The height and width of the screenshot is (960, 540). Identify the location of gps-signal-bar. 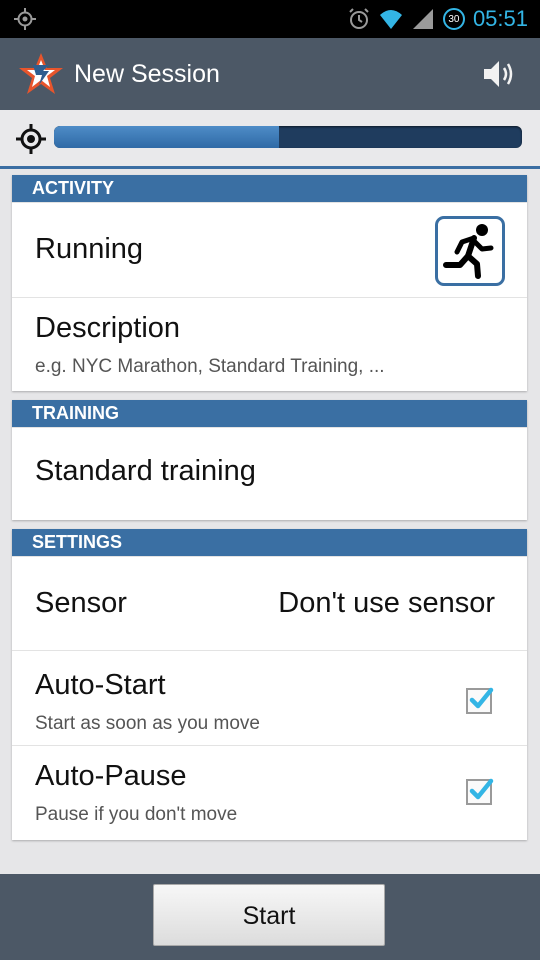
(270, 139).